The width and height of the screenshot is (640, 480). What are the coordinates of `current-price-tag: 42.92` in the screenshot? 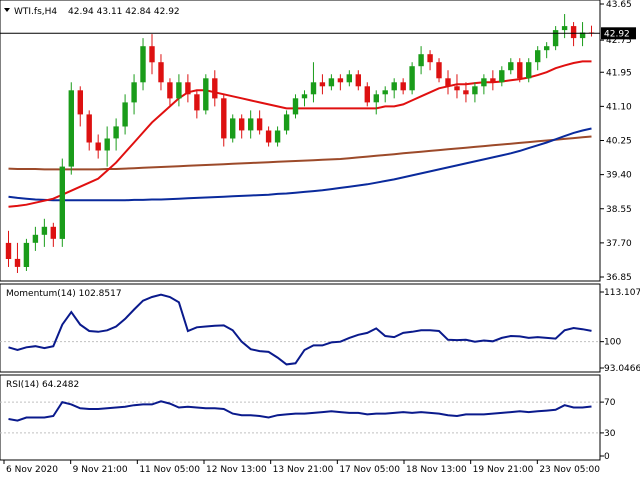 It's located at (618, 33).